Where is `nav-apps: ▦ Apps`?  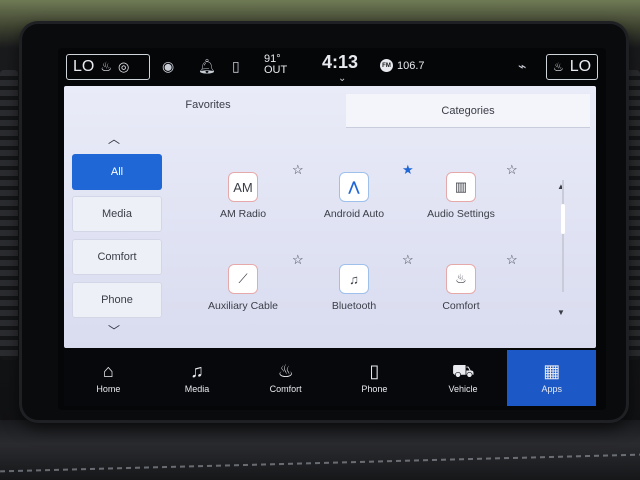
nav-apps: ▦ Apps is located at coordinates (552, 378).